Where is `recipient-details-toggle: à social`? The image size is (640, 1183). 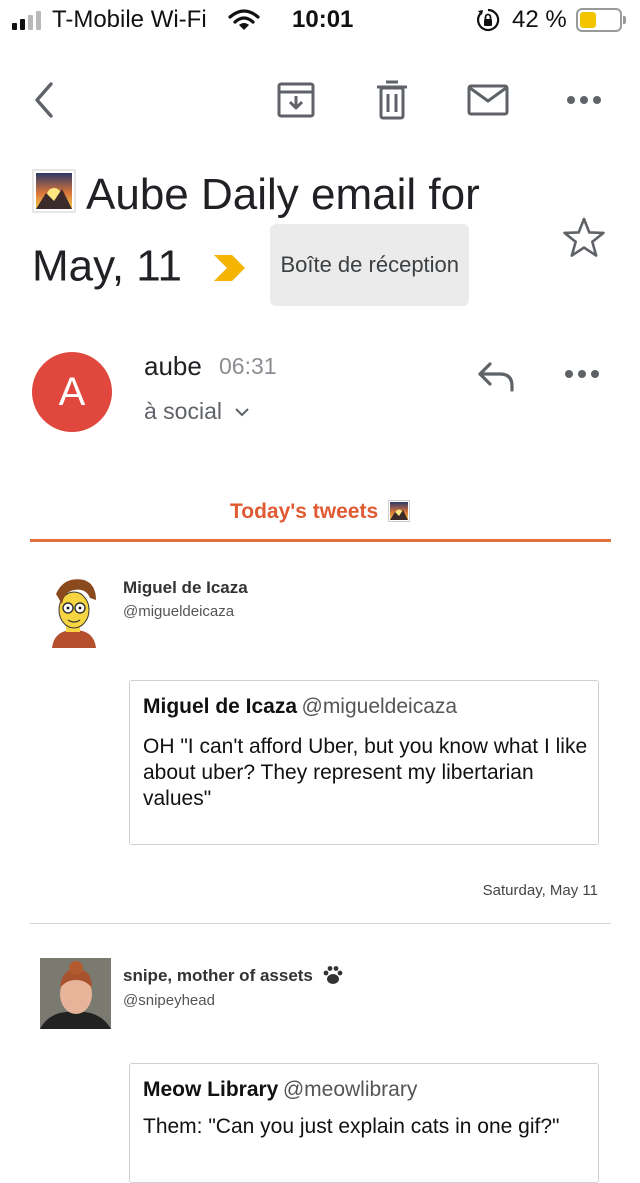
recipient-details-toggle: à social is located at coordinates (197, 411).